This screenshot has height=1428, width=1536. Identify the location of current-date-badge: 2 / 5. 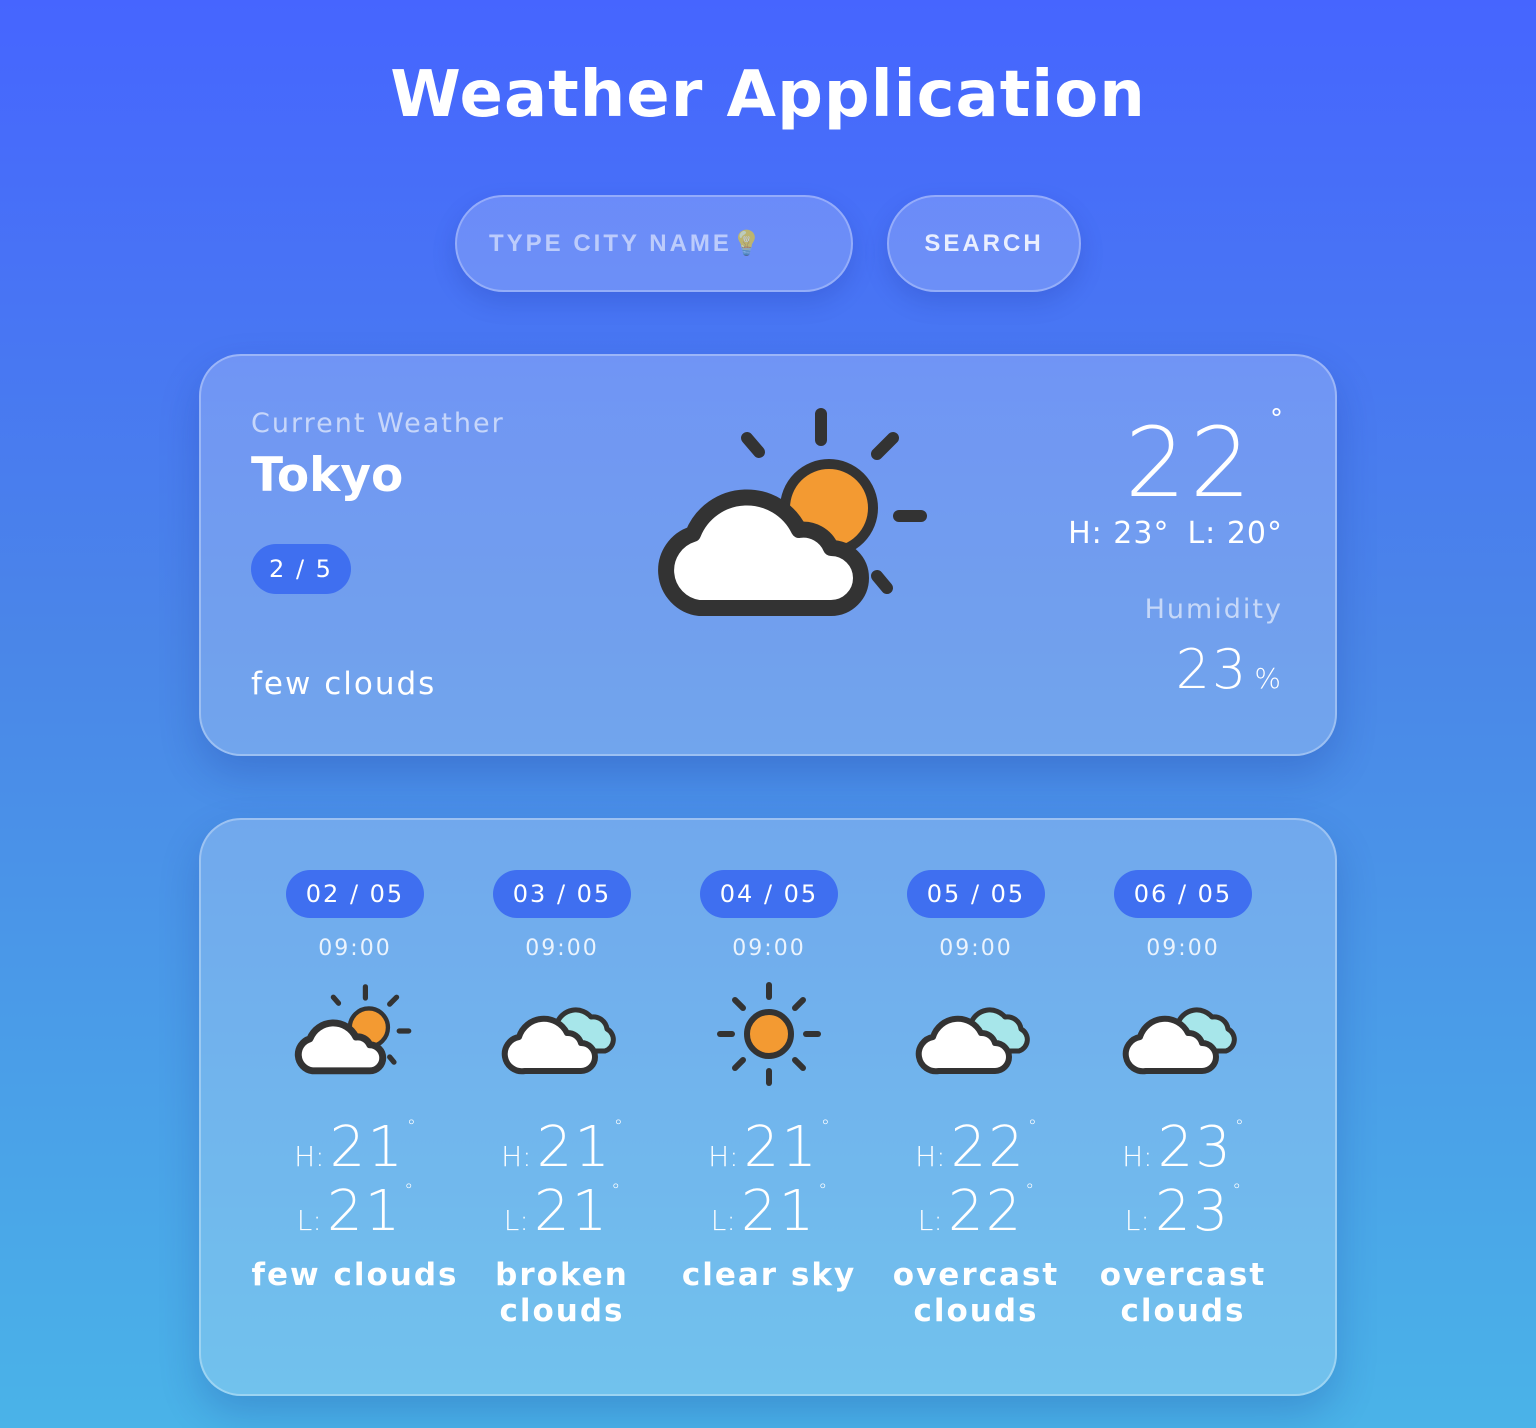
(301, 569).